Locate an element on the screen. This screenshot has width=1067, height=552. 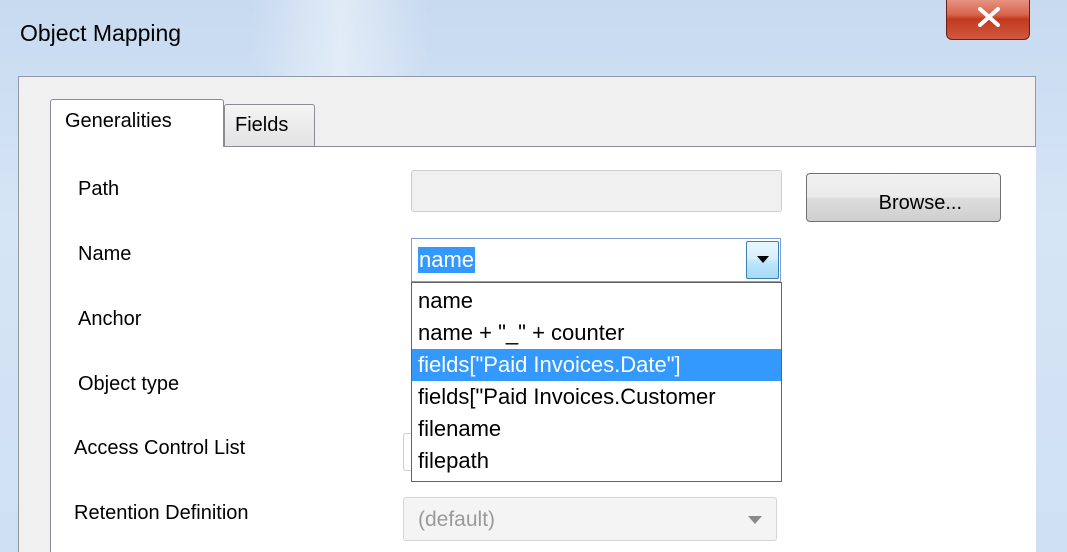
tab-fields: Fields is located at coordinates (269, 125).